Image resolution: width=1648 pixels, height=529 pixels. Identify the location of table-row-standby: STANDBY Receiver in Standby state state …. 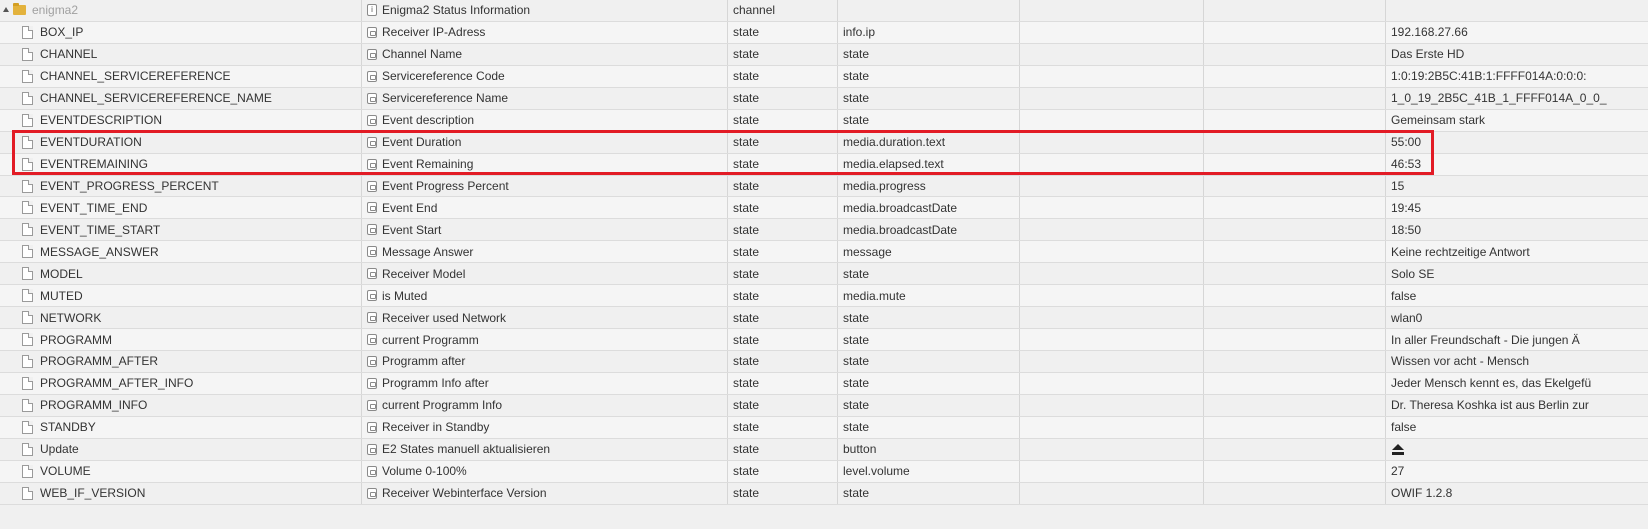
(824, 427).